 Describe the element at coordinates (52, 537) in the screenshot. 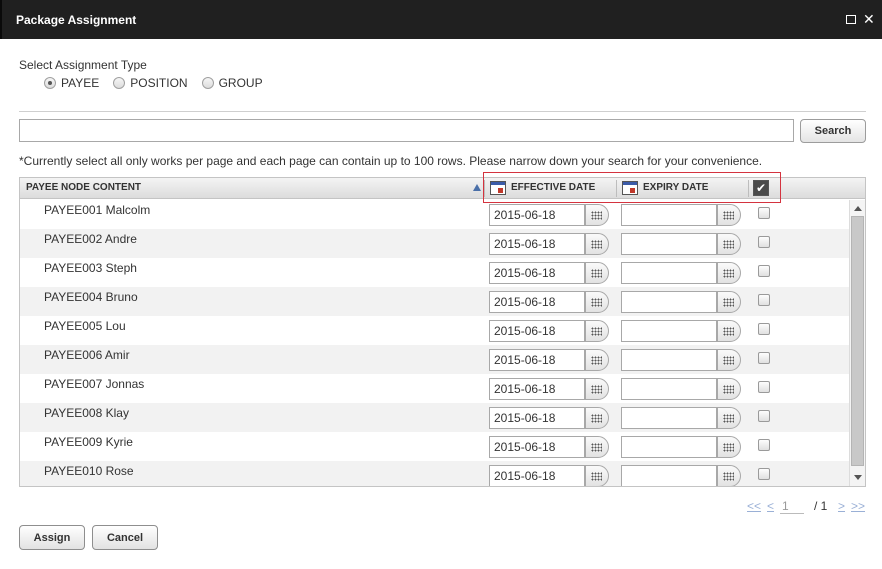

I see `assign-button: Assign` at that location.